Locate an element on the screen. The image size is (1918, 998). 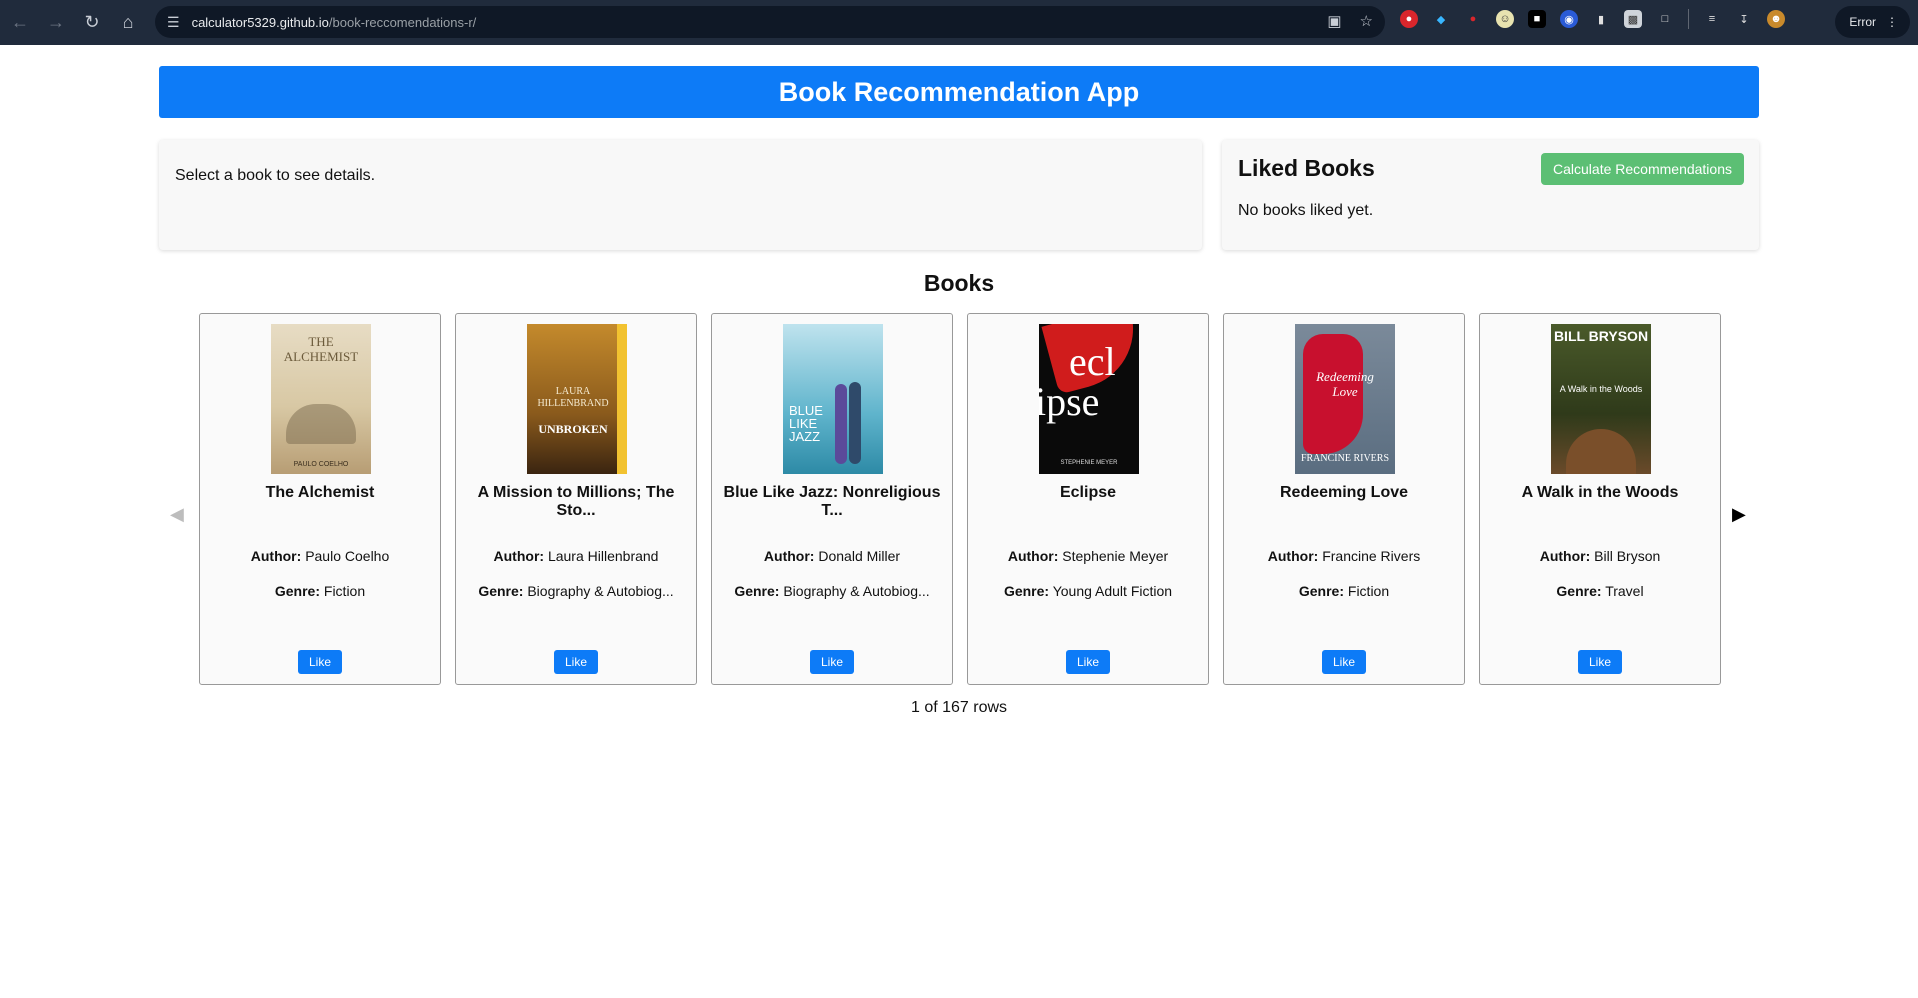
cover-text: UNBROKEN is located at coordinates (573, 429).